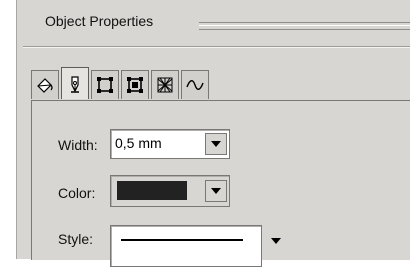 Image resolution: width=410 pixels, height=267 pixels. I want to click on line-style-sample, so click(182, 240).